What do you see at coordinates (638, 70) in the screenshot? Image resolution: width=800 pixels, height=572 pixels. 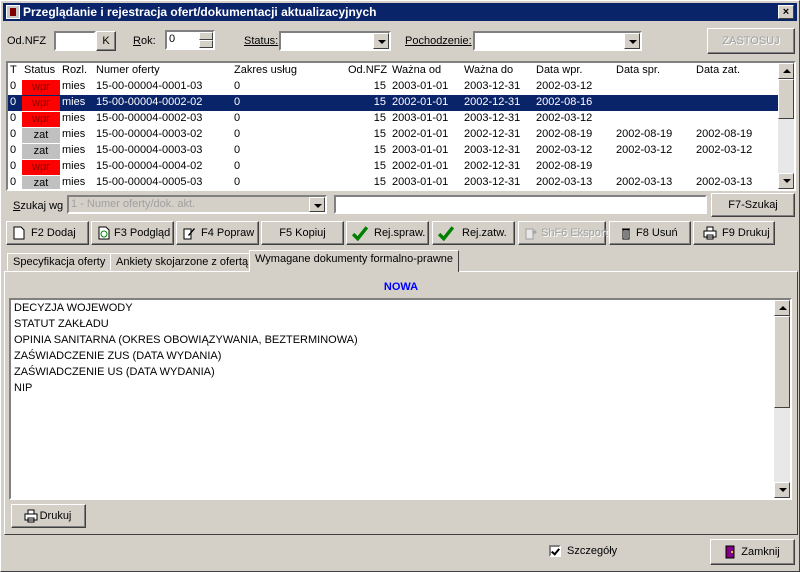 I see `col-header-data-spr: Data spr.` at bounding box center [638, 70].